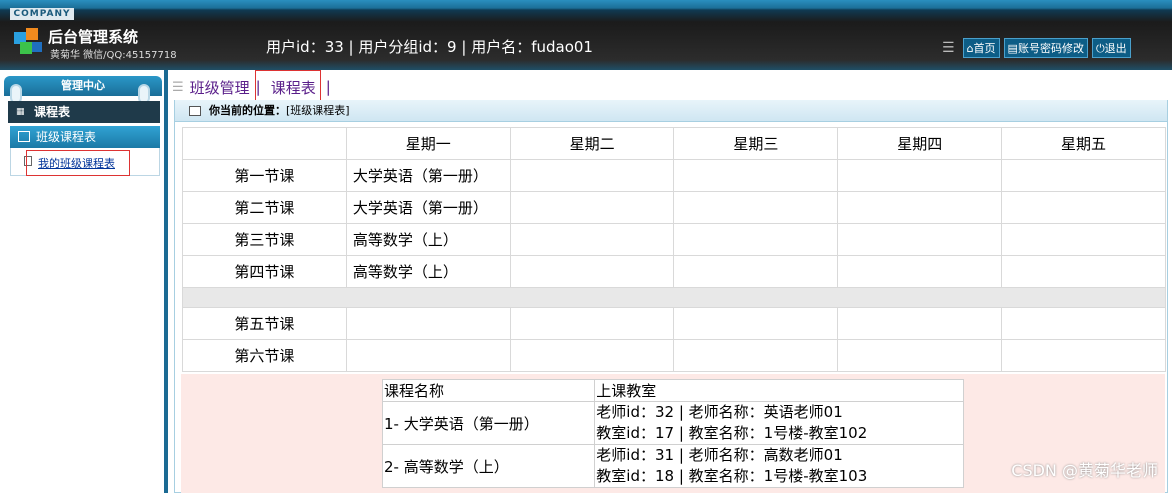  I want to click on legend-teacher: 老师id：31 | 老师名称：高数老师01, so click(719, 455).